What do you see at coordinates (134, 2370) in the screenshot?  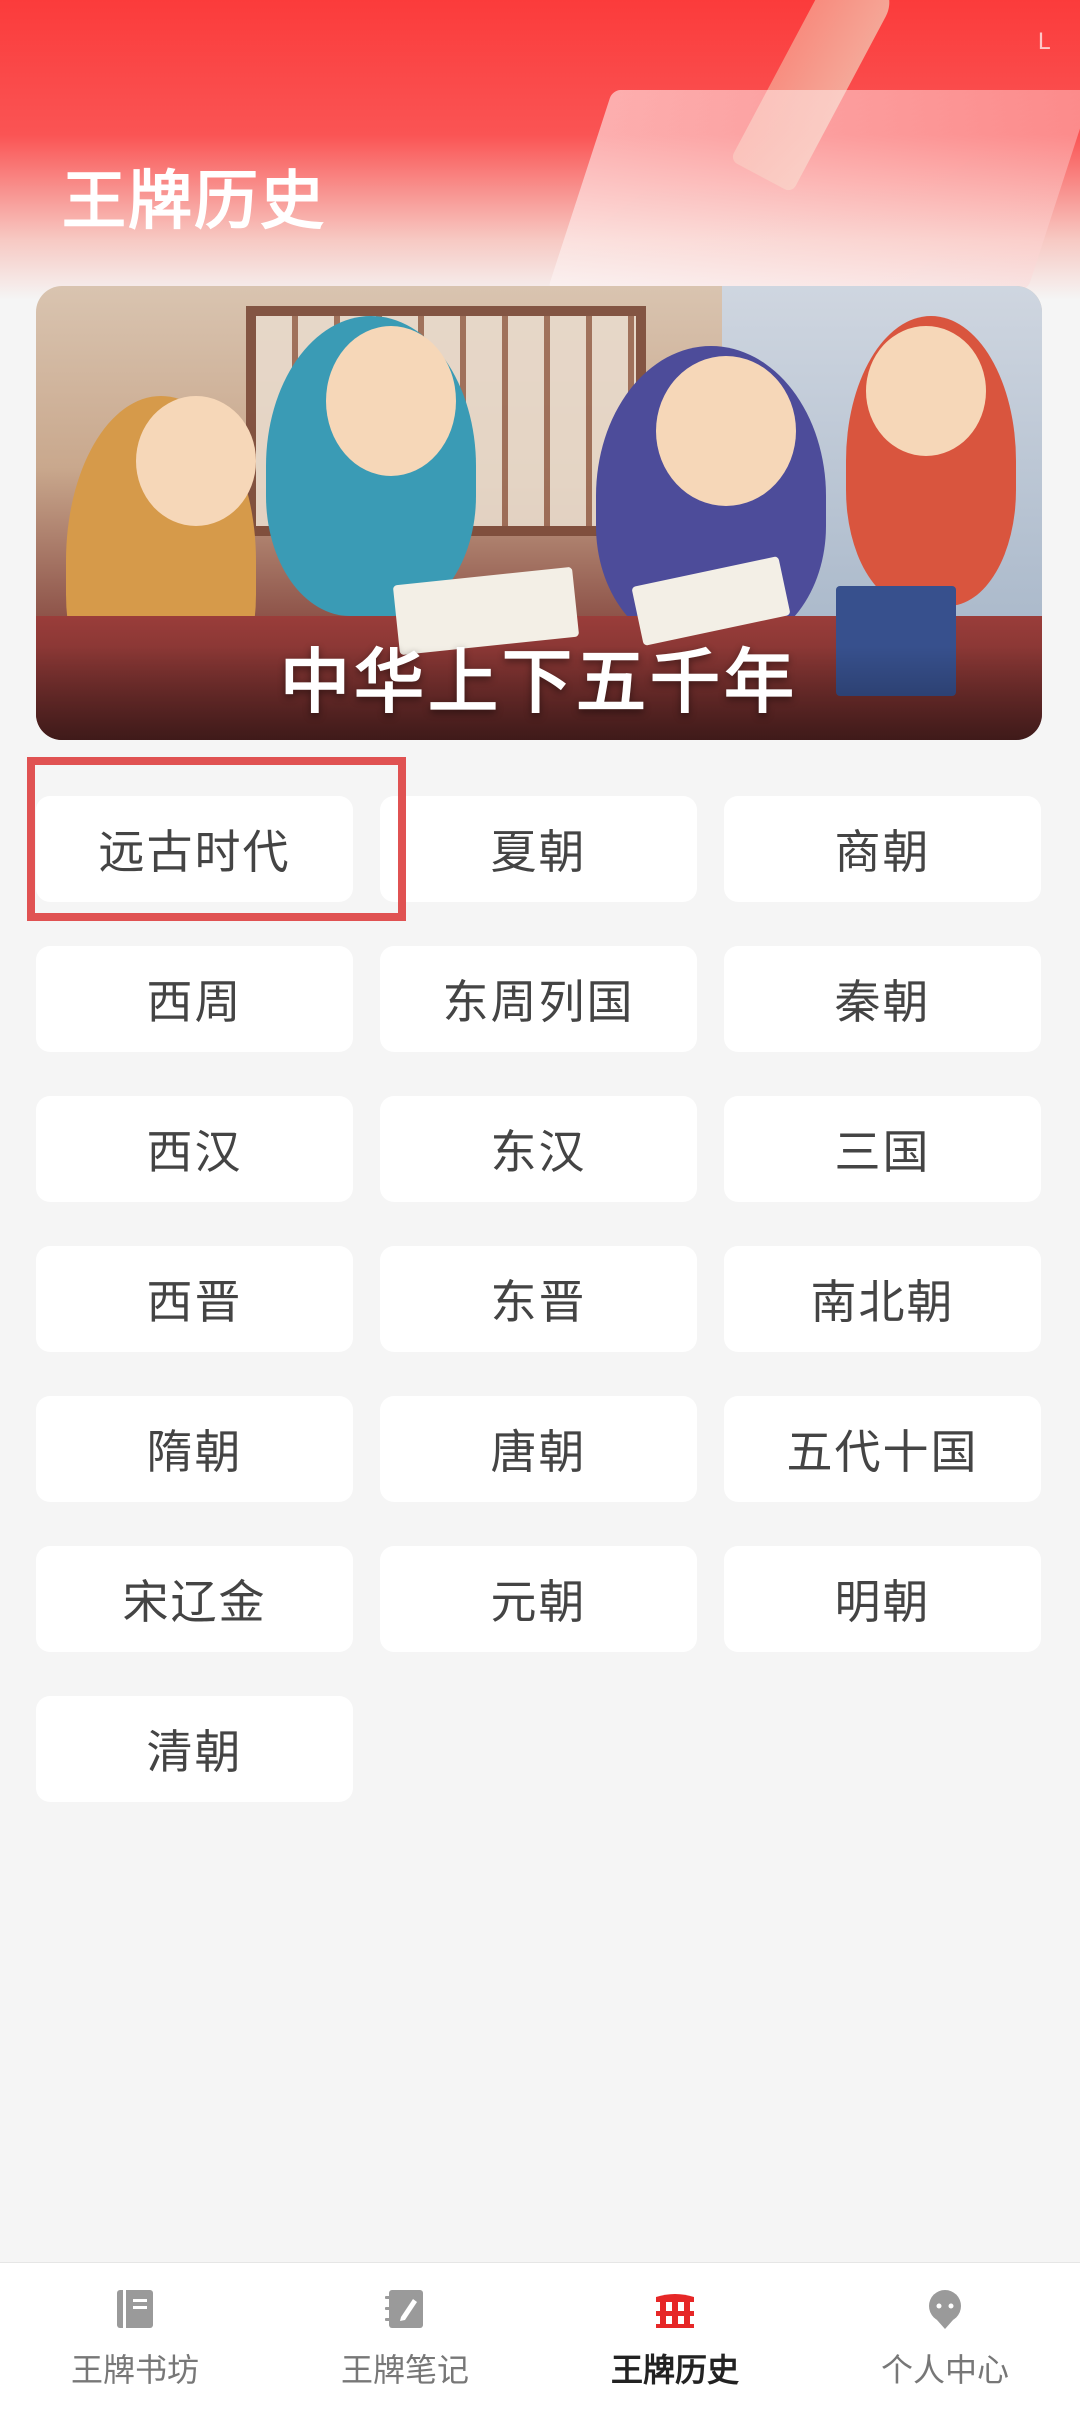 I see `tab-label: 王牌书坊` at bounding box center [134, 2370].